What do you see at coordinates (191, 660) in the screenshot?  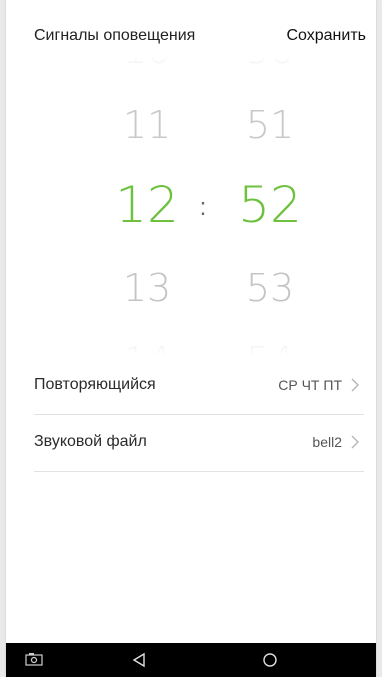 I see `system-navigation-bar` at bounding box center [191, 660].